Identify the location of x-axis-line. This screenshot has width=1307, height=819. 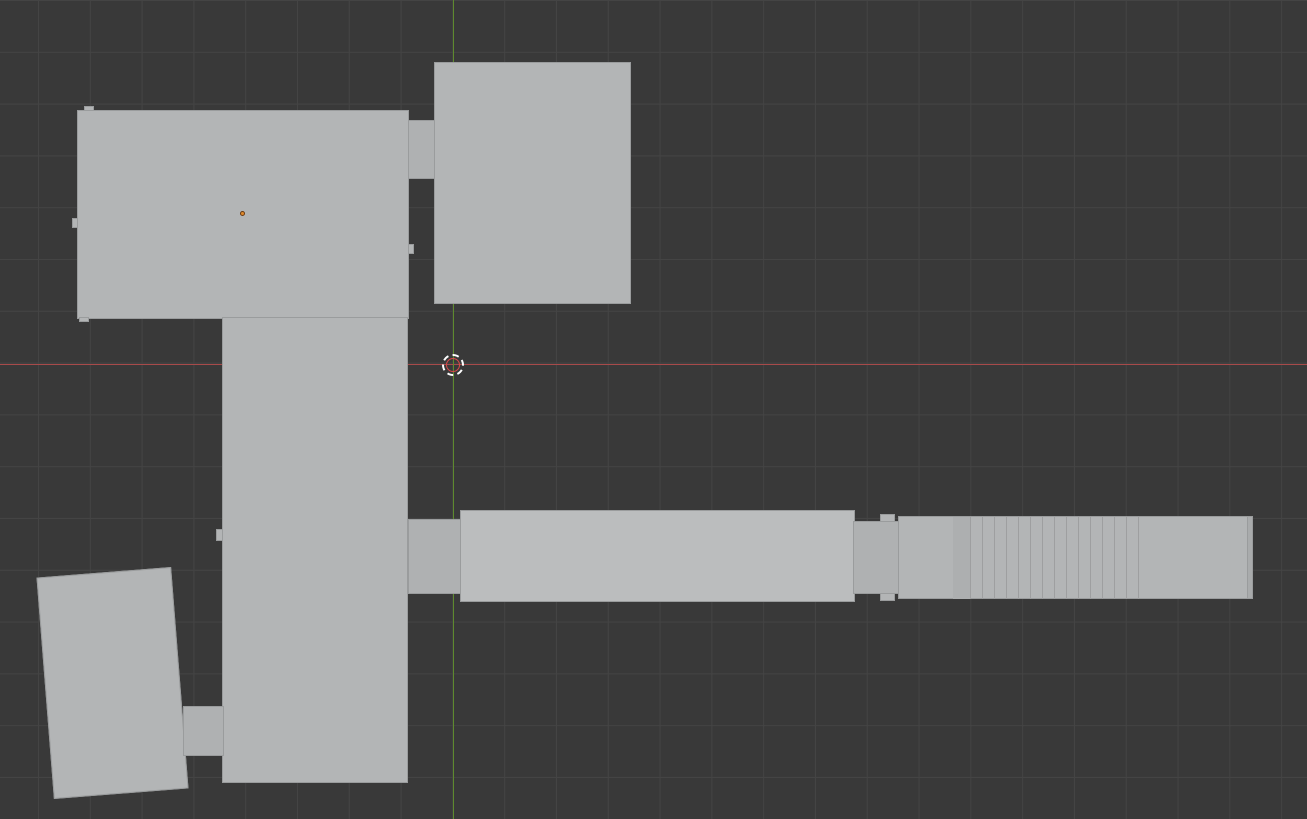
(653, 364).